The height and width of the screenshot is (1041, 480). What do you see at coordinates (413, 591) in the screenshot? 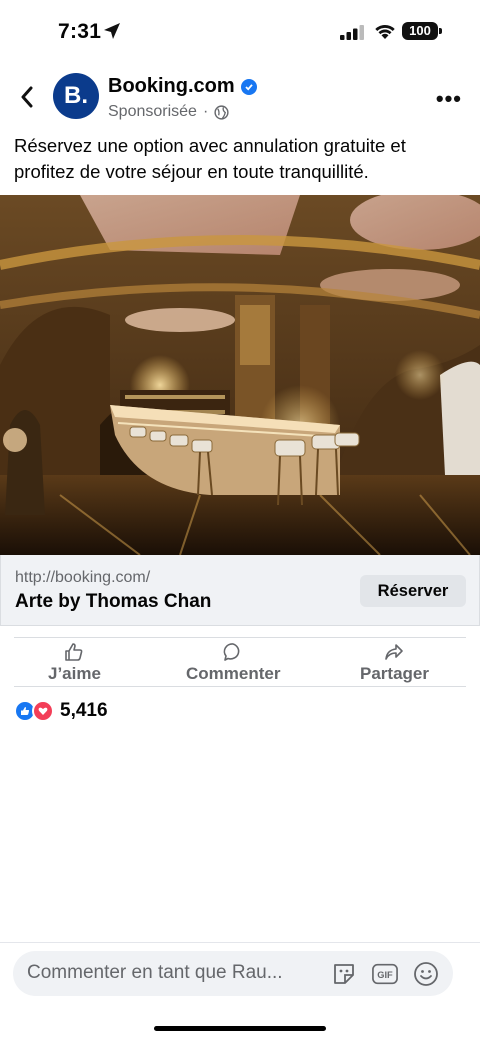
I see `reserve-button: Réserver` at bounding box center [413, 591].